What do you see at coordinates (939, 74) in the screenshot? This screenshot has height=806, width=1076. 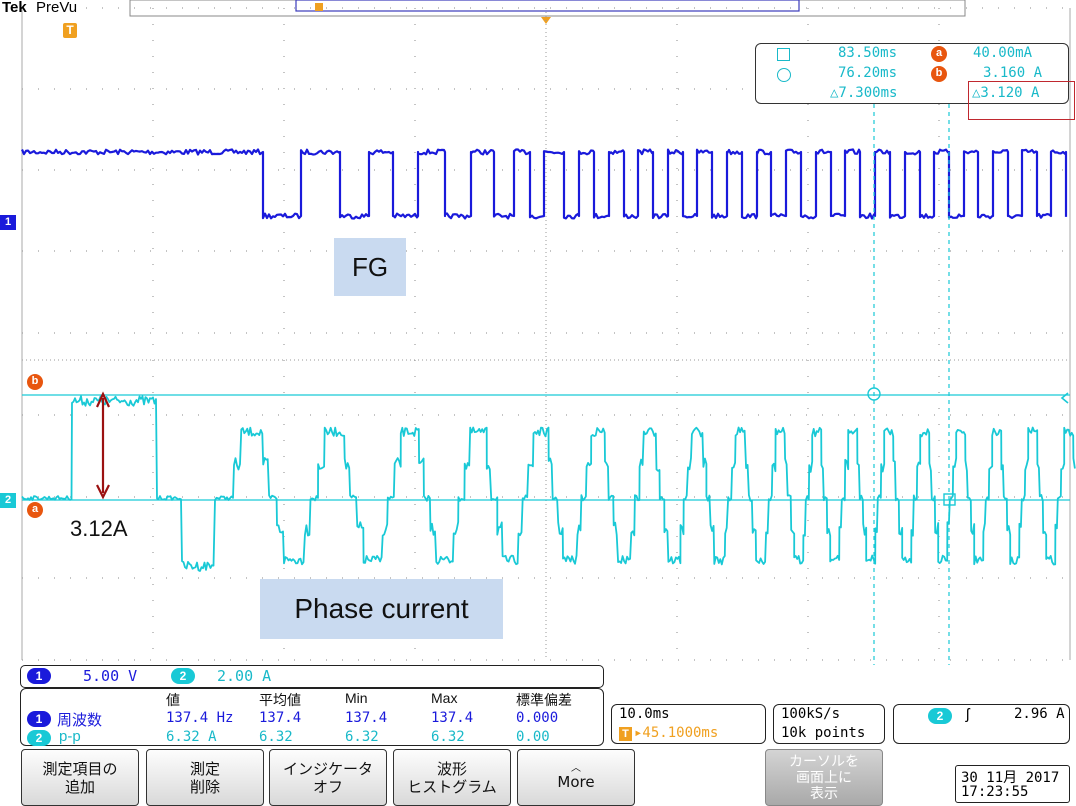 I see `ref-b-badge: b` at bounding box center [939, 74].